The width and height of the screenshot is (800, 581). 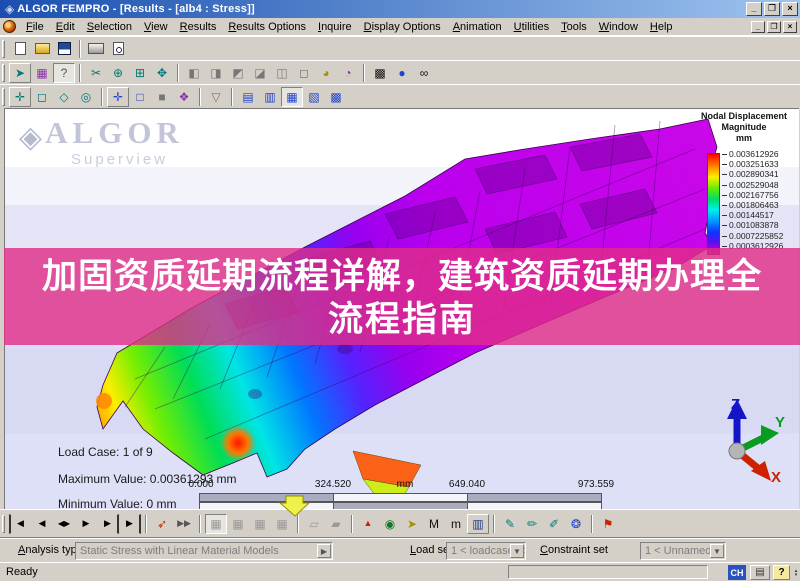 What do you see at coordinates (216, 73) in the screenshot?
I see `view-back-button: ◨` at bounding box center [216, 73].